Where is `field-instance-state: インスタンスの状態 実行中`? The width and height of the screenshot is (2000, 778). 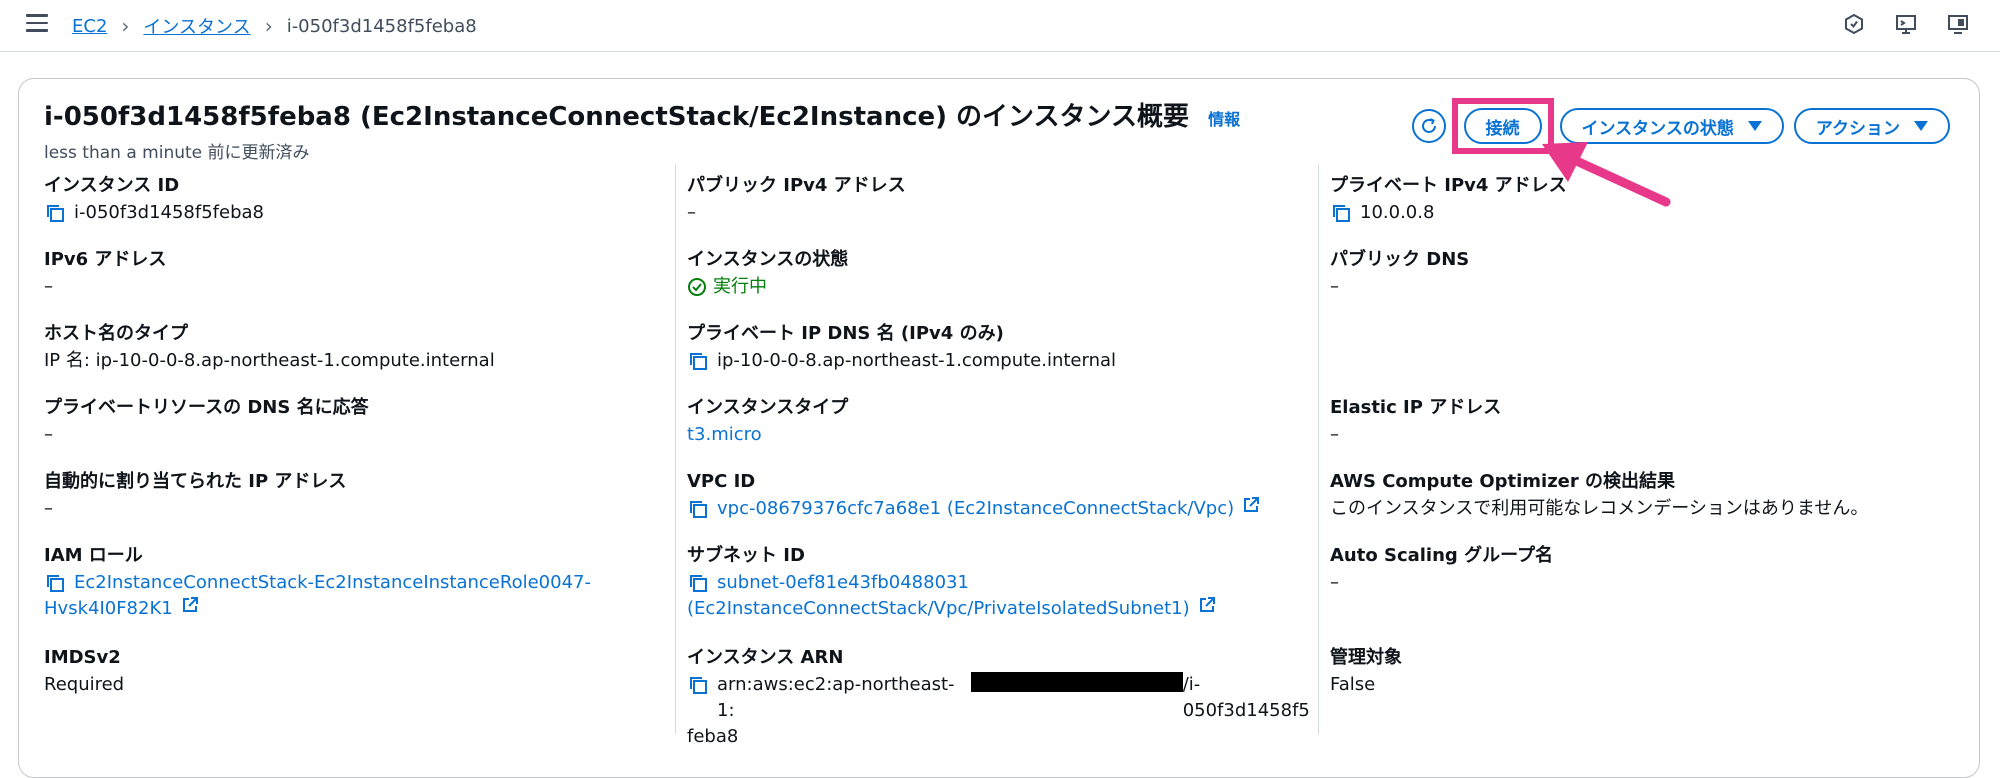 field-instance-state: インスタンスの状態 実行中 is located at coordinates (767, 274).